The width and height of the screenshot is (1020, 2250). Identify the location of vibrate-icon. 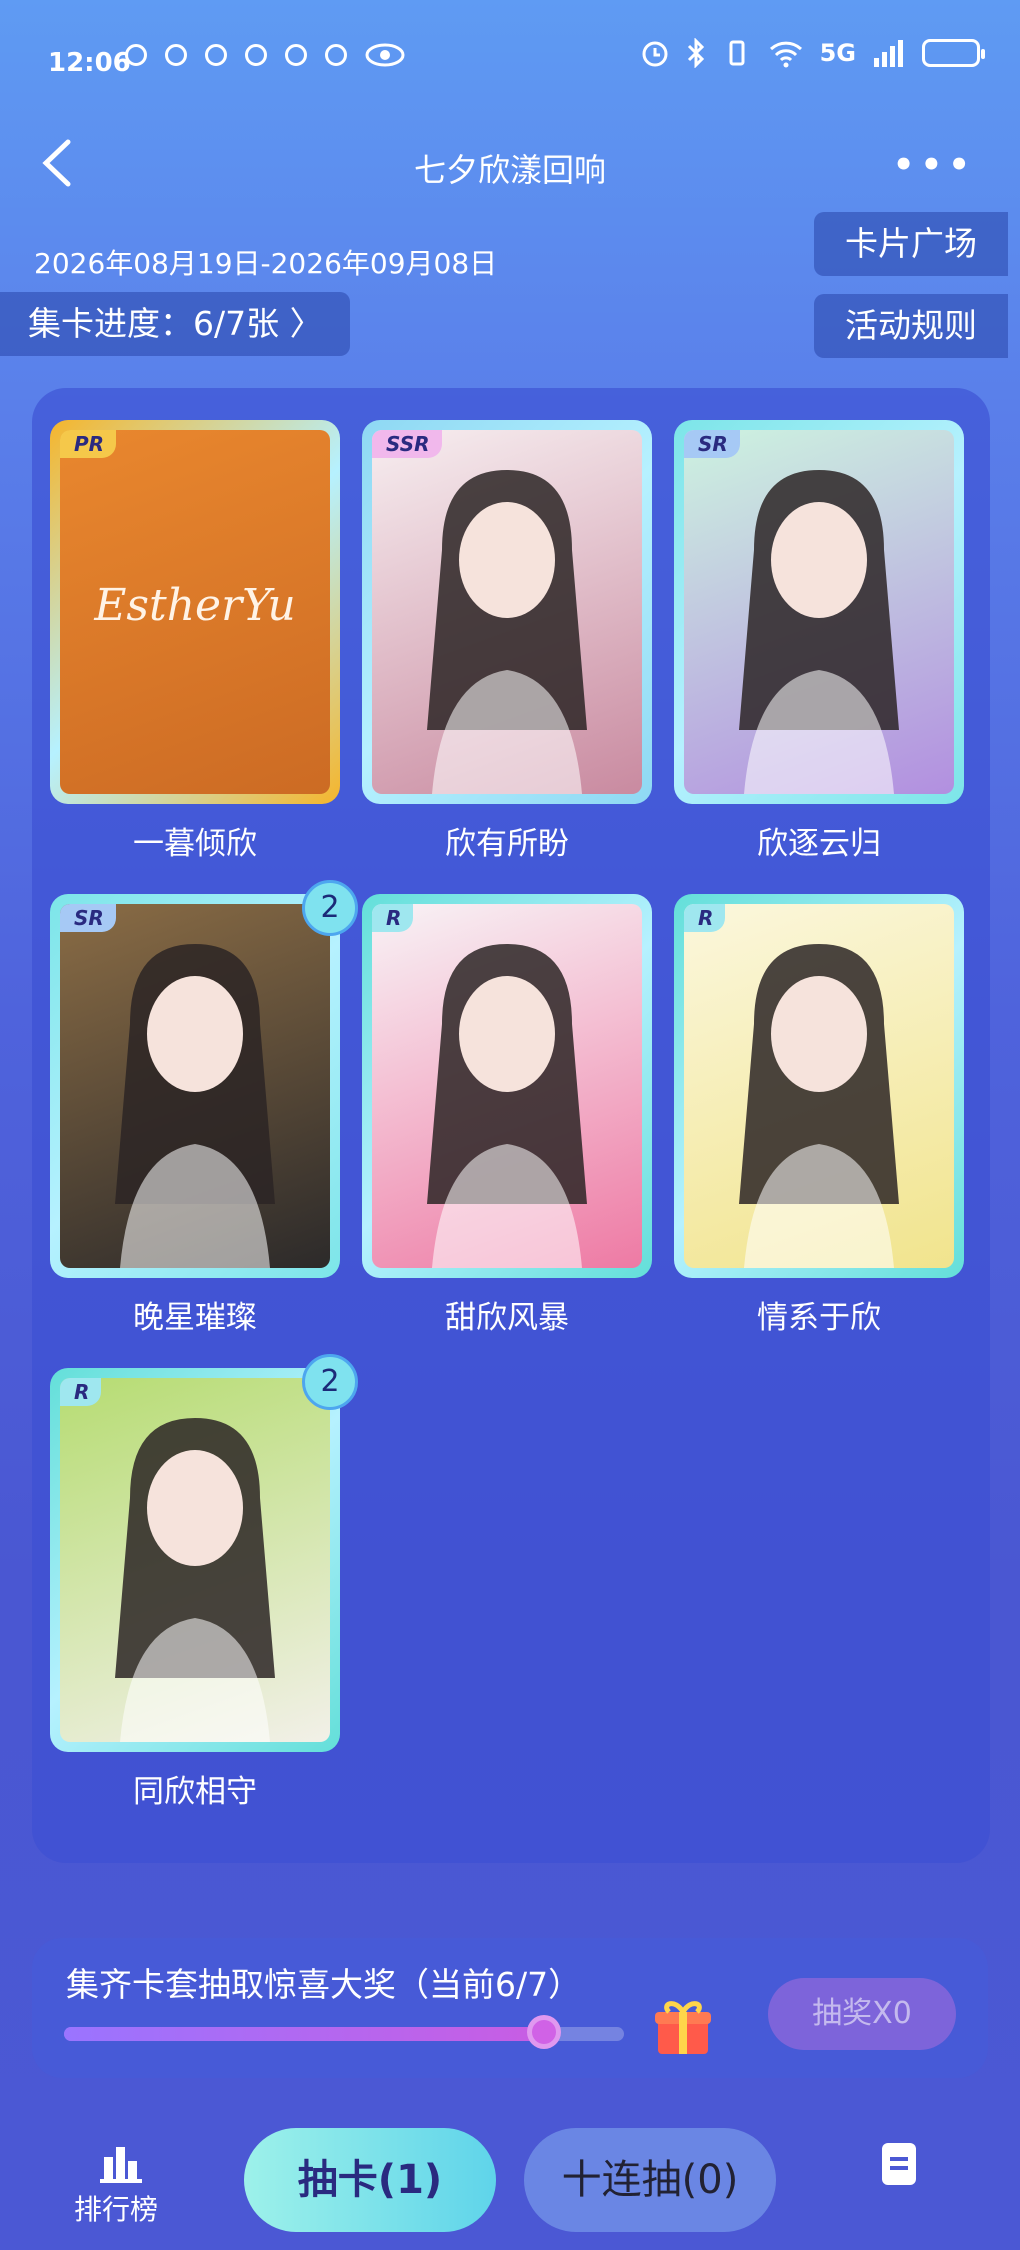
(737, 53).